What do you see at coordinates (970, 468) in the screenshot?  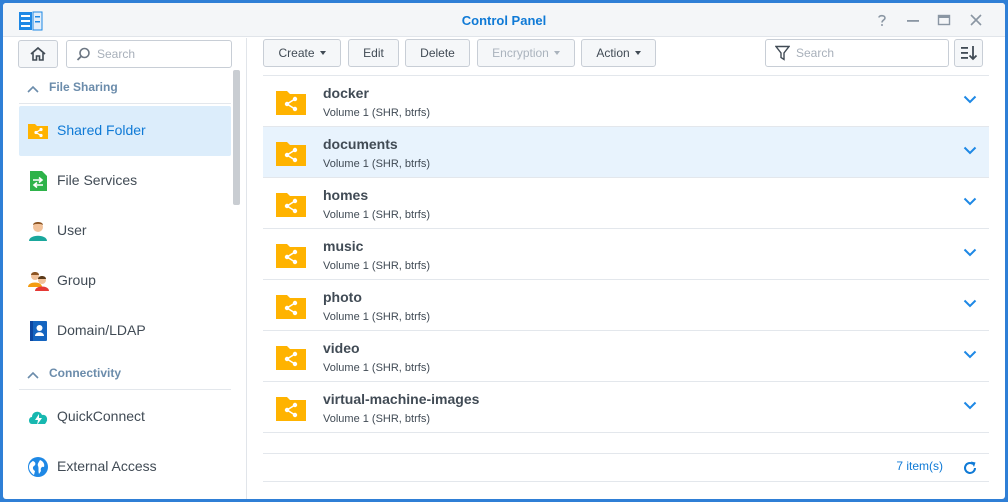 I see `refresh-icon` at bounding box center [970, 468].